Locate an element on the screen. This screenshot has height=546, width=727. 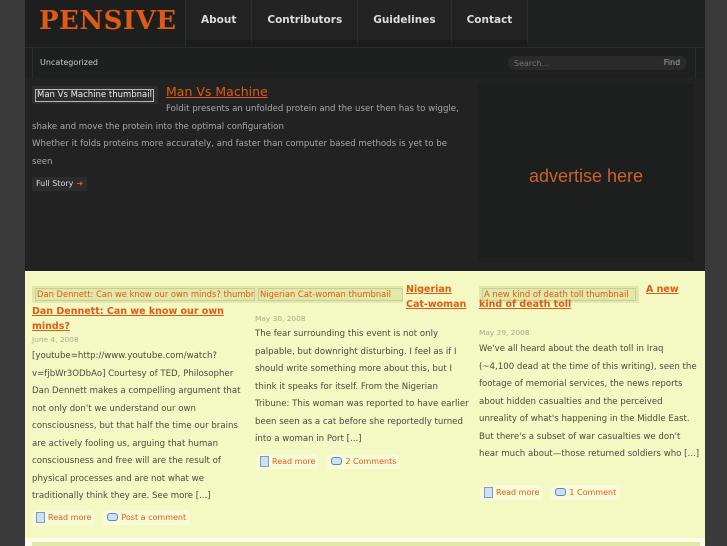
nav-contributors: Contributors is located at coordinates (305, 23).